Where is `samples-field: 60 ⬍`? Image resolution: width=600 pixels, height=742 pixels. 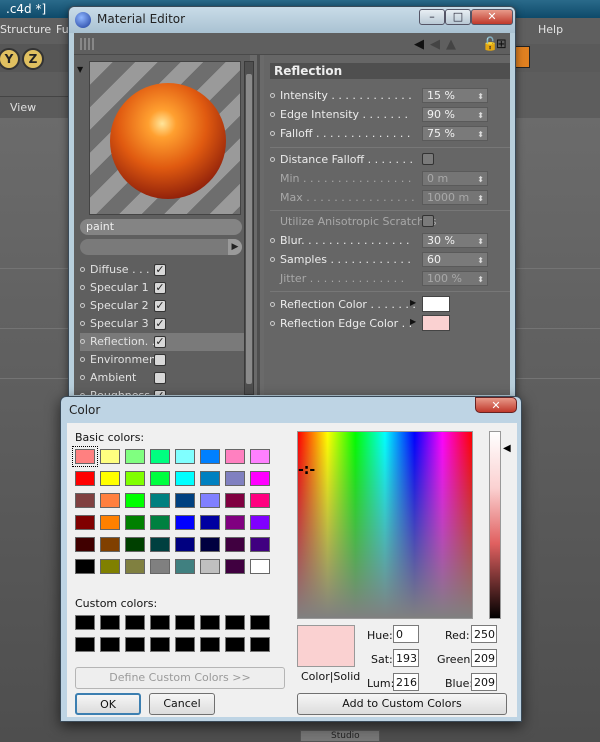
samples-field: 60 ⬍ is located at coordinates (455, 259).